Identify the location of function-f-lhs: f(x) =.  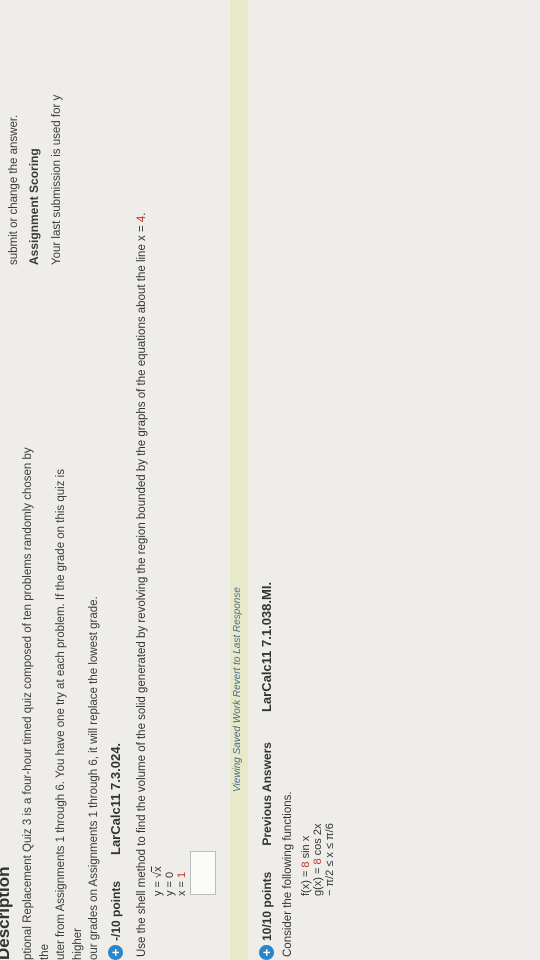
(306, 881).